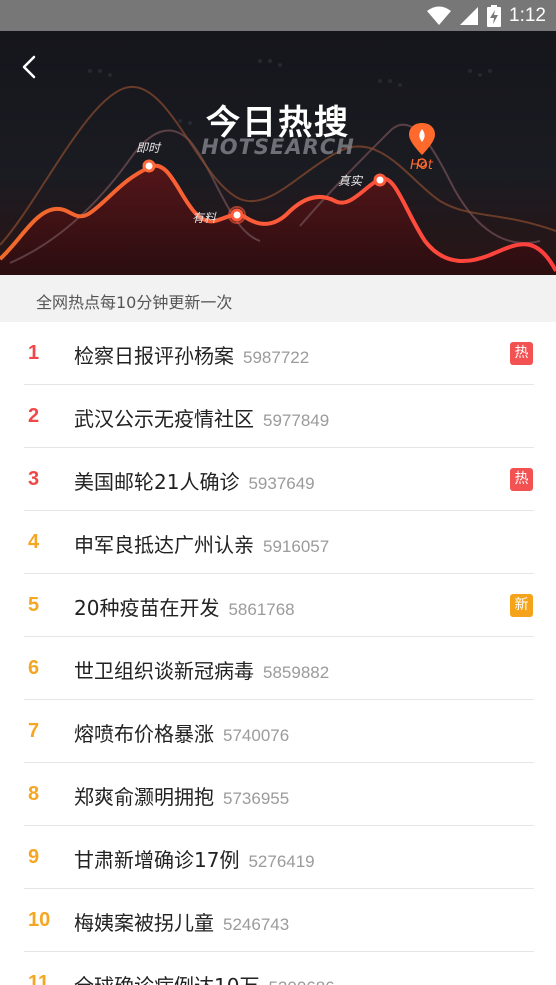 The height and width of the screenshot is (985, 556). I want to click on back-button, so click(30, 67).